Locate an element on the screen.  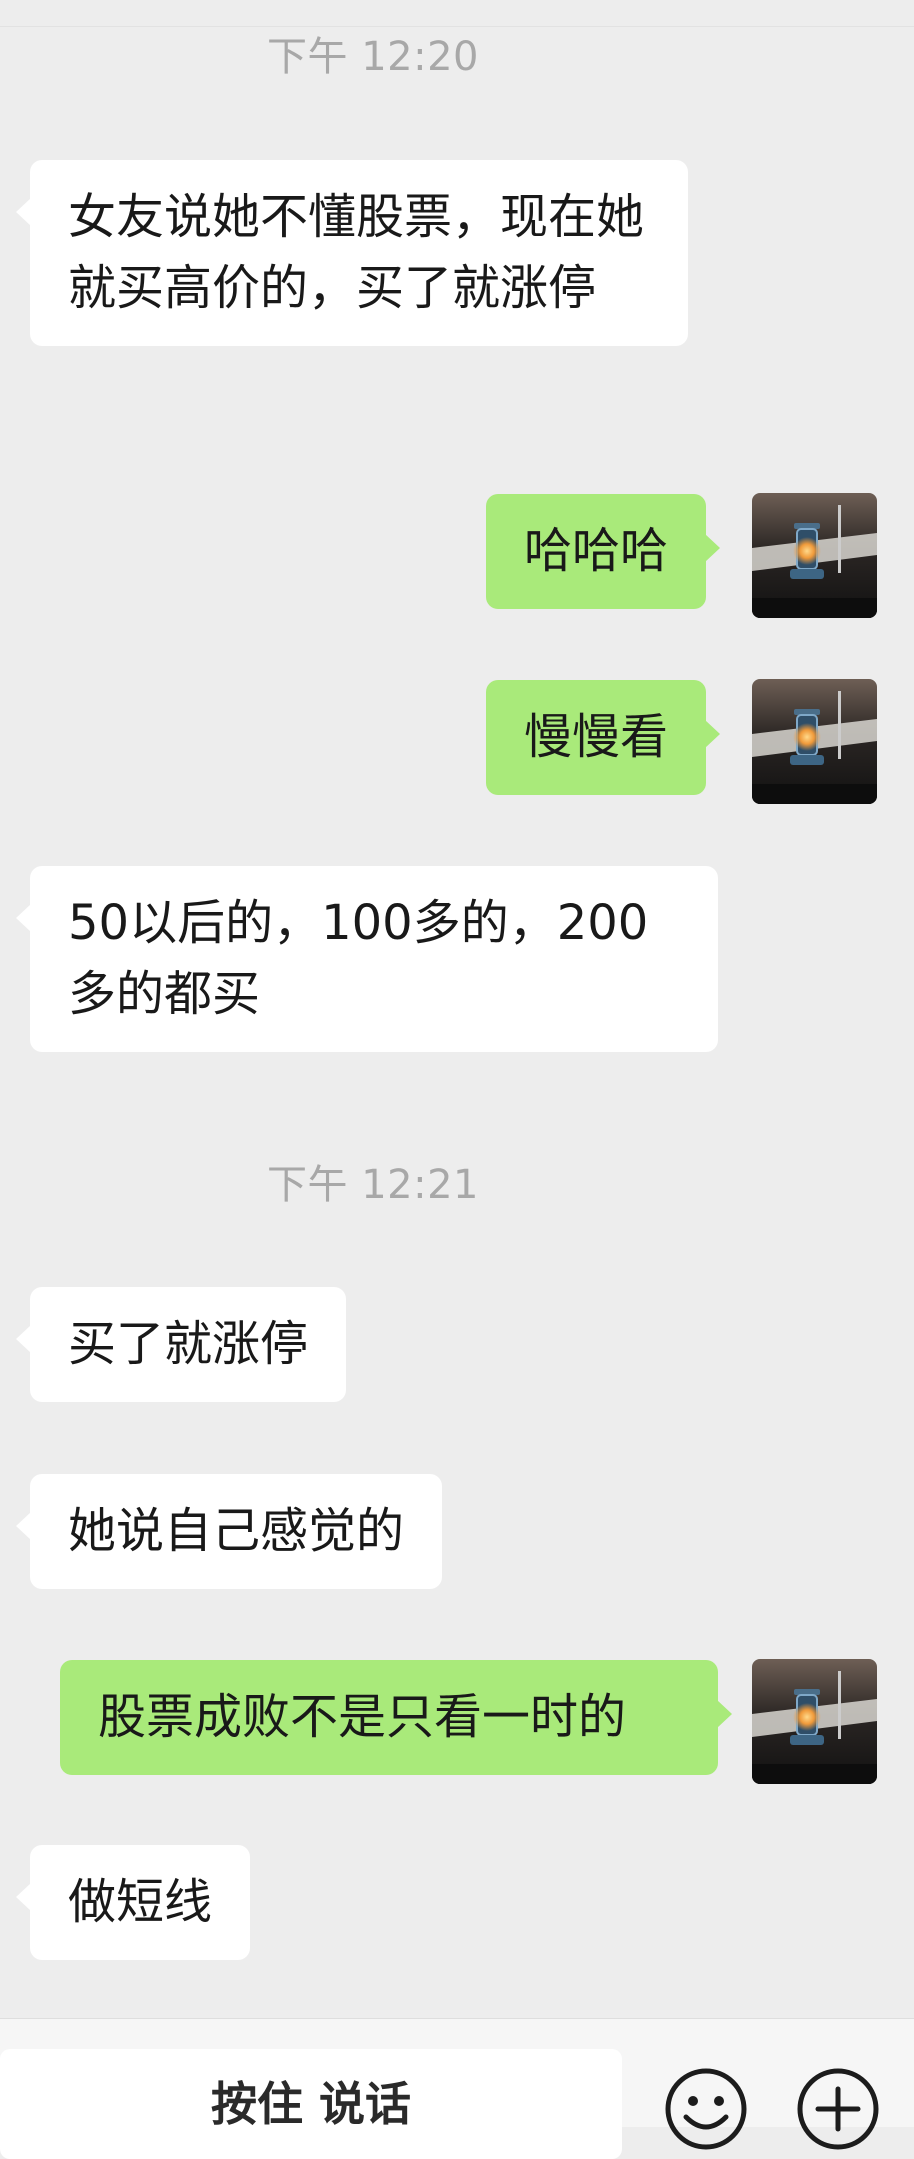
message-text: 50以后的，100多的，200多的都买 is located at coordinates (358, 958).